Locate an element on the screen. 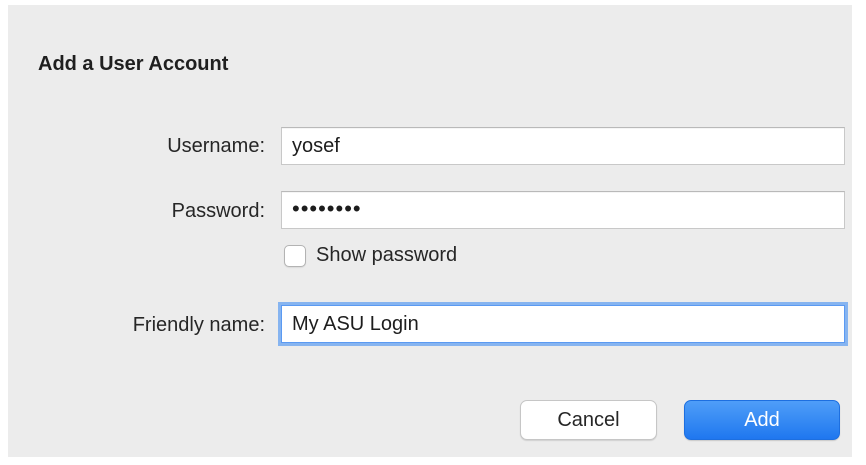 The height and width of the screenshot is (465, 866). friendly-name-label: Friendly name: is located at coordinates (198, 325).